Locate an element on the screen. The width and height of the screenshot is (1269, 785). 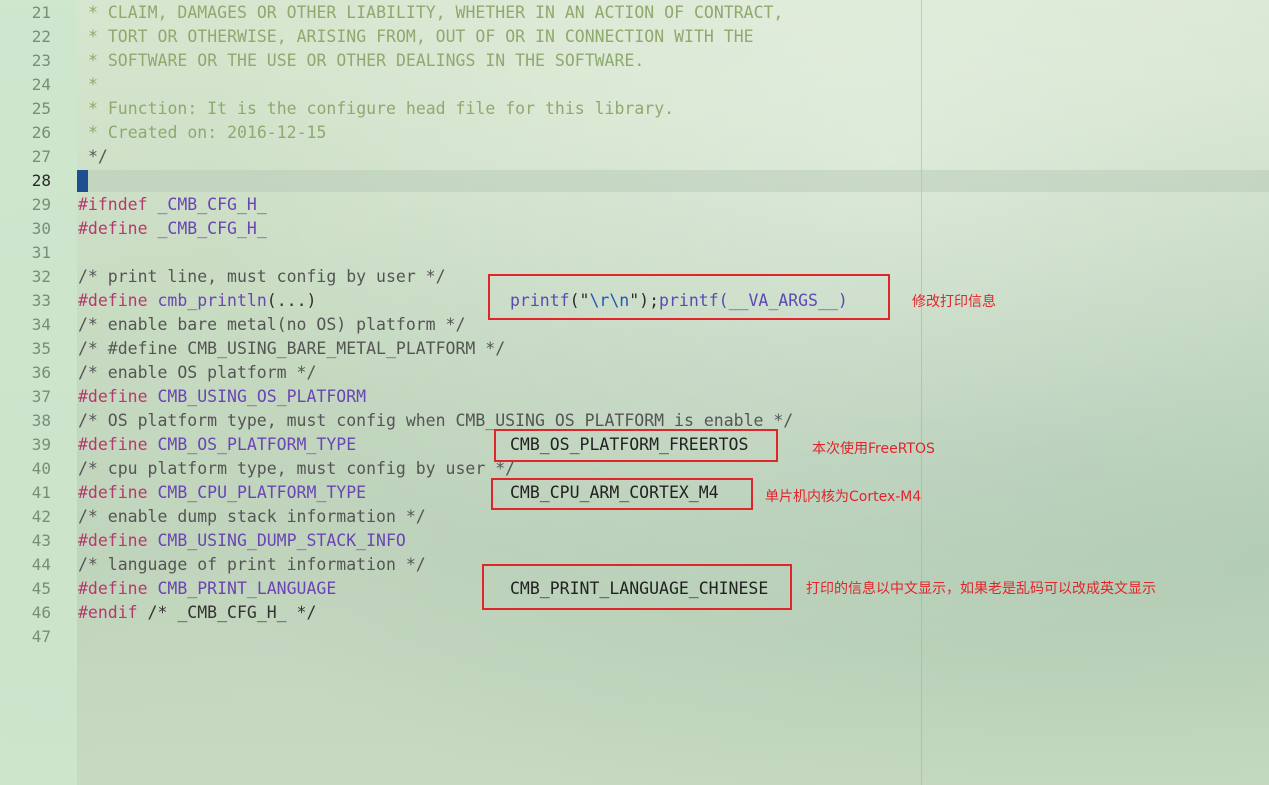
line-number: 21 is located at coordinates (41, 12).